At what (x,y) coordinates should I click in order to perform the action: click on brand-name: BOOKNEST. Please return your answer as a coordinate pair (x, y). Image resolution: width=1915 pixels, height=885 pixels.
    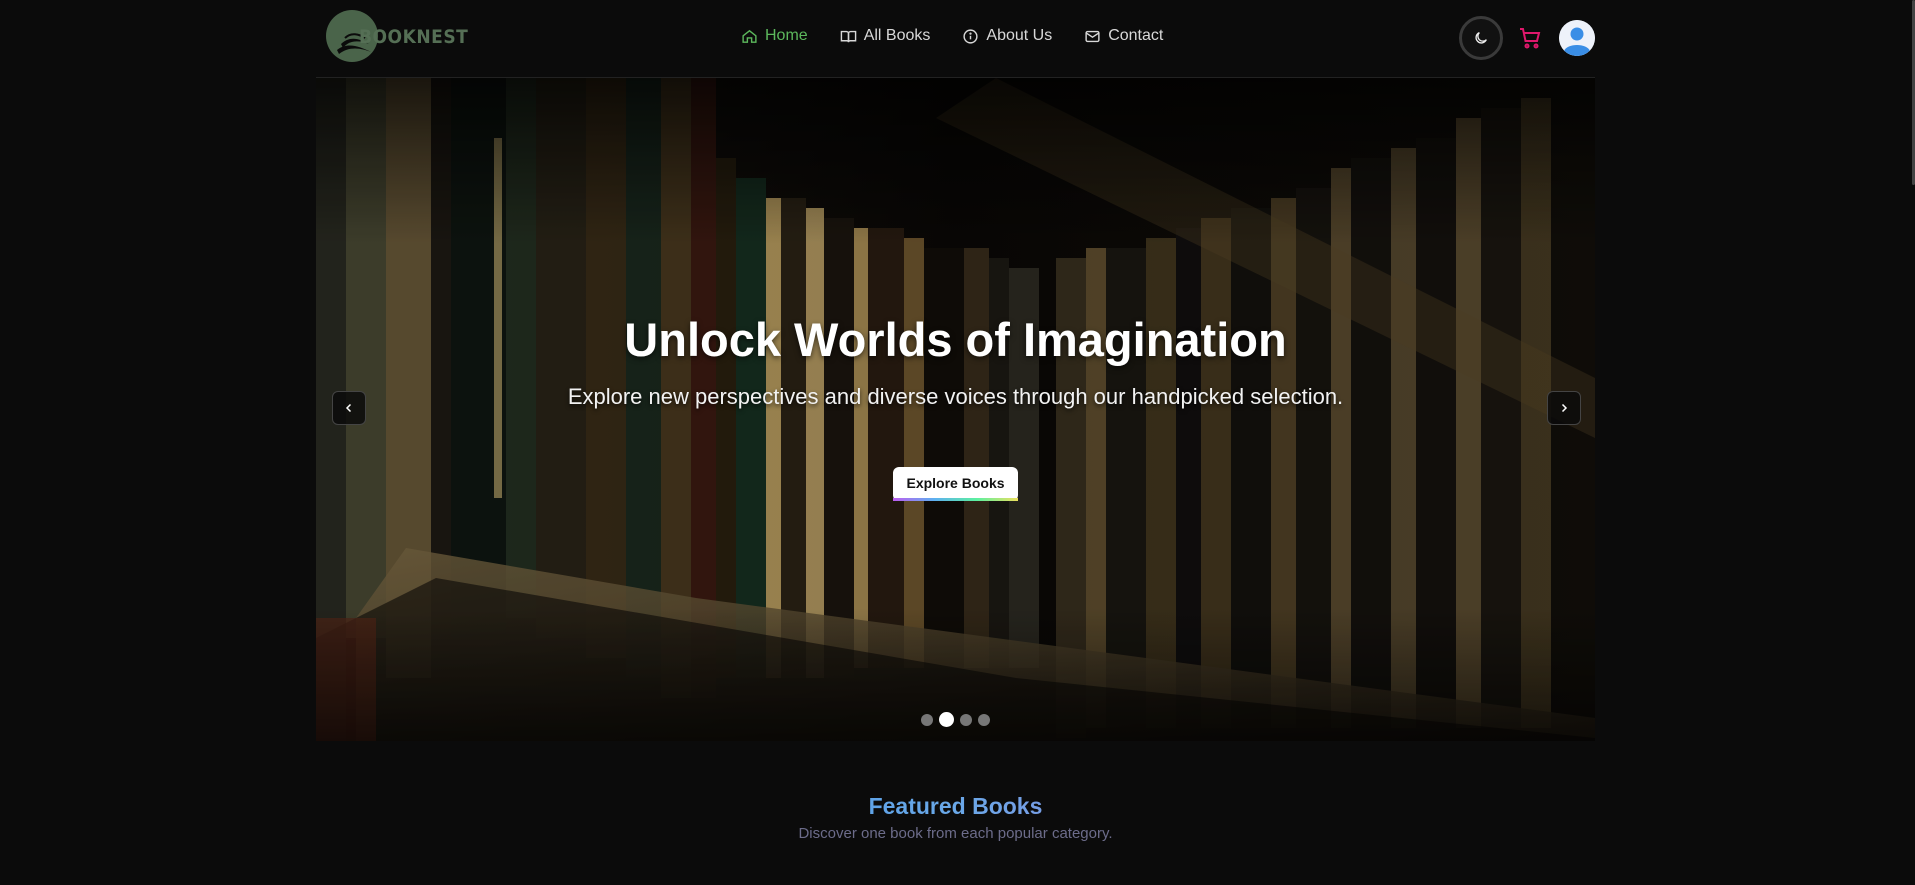
    Looking at the image, I should click on (414, 37).